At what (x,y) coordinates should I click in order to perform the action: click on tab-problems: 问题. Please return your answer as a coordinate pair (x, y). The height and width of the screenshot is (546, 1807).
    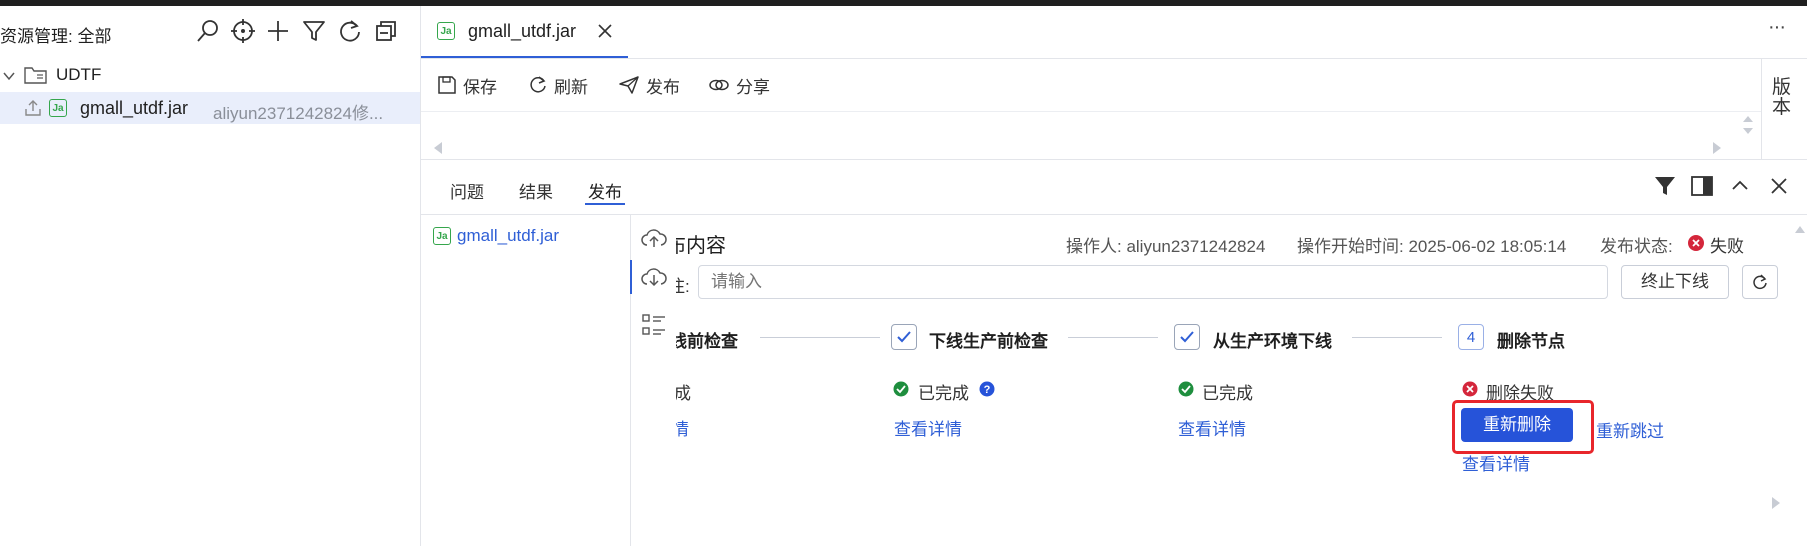
    Looking at the image, I should click on (467, 190).